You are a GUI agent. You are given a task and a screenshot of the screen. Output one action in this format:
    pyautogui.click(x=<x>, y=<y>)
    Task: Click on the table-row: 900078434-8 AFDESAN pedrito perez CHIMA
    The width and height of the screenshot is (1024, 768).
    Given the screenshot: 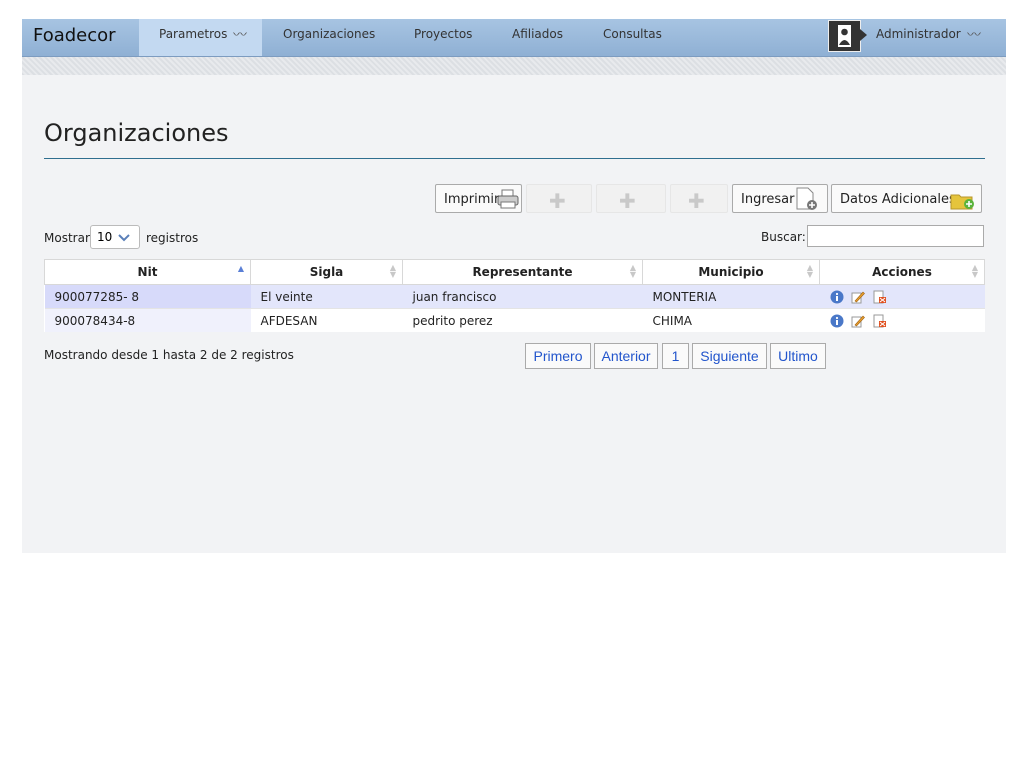 What is the action you would take?
    pyautogui.click(x=514, y=320)
    